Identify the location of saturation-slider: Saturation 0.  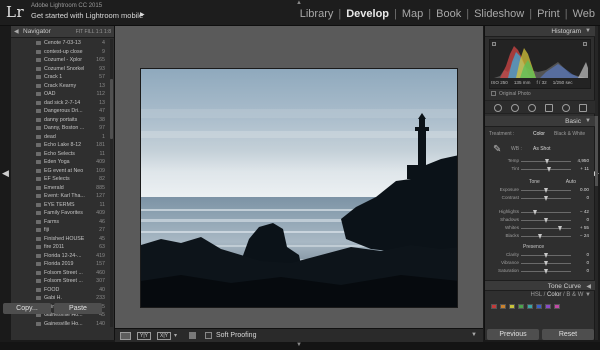
(540, 271).